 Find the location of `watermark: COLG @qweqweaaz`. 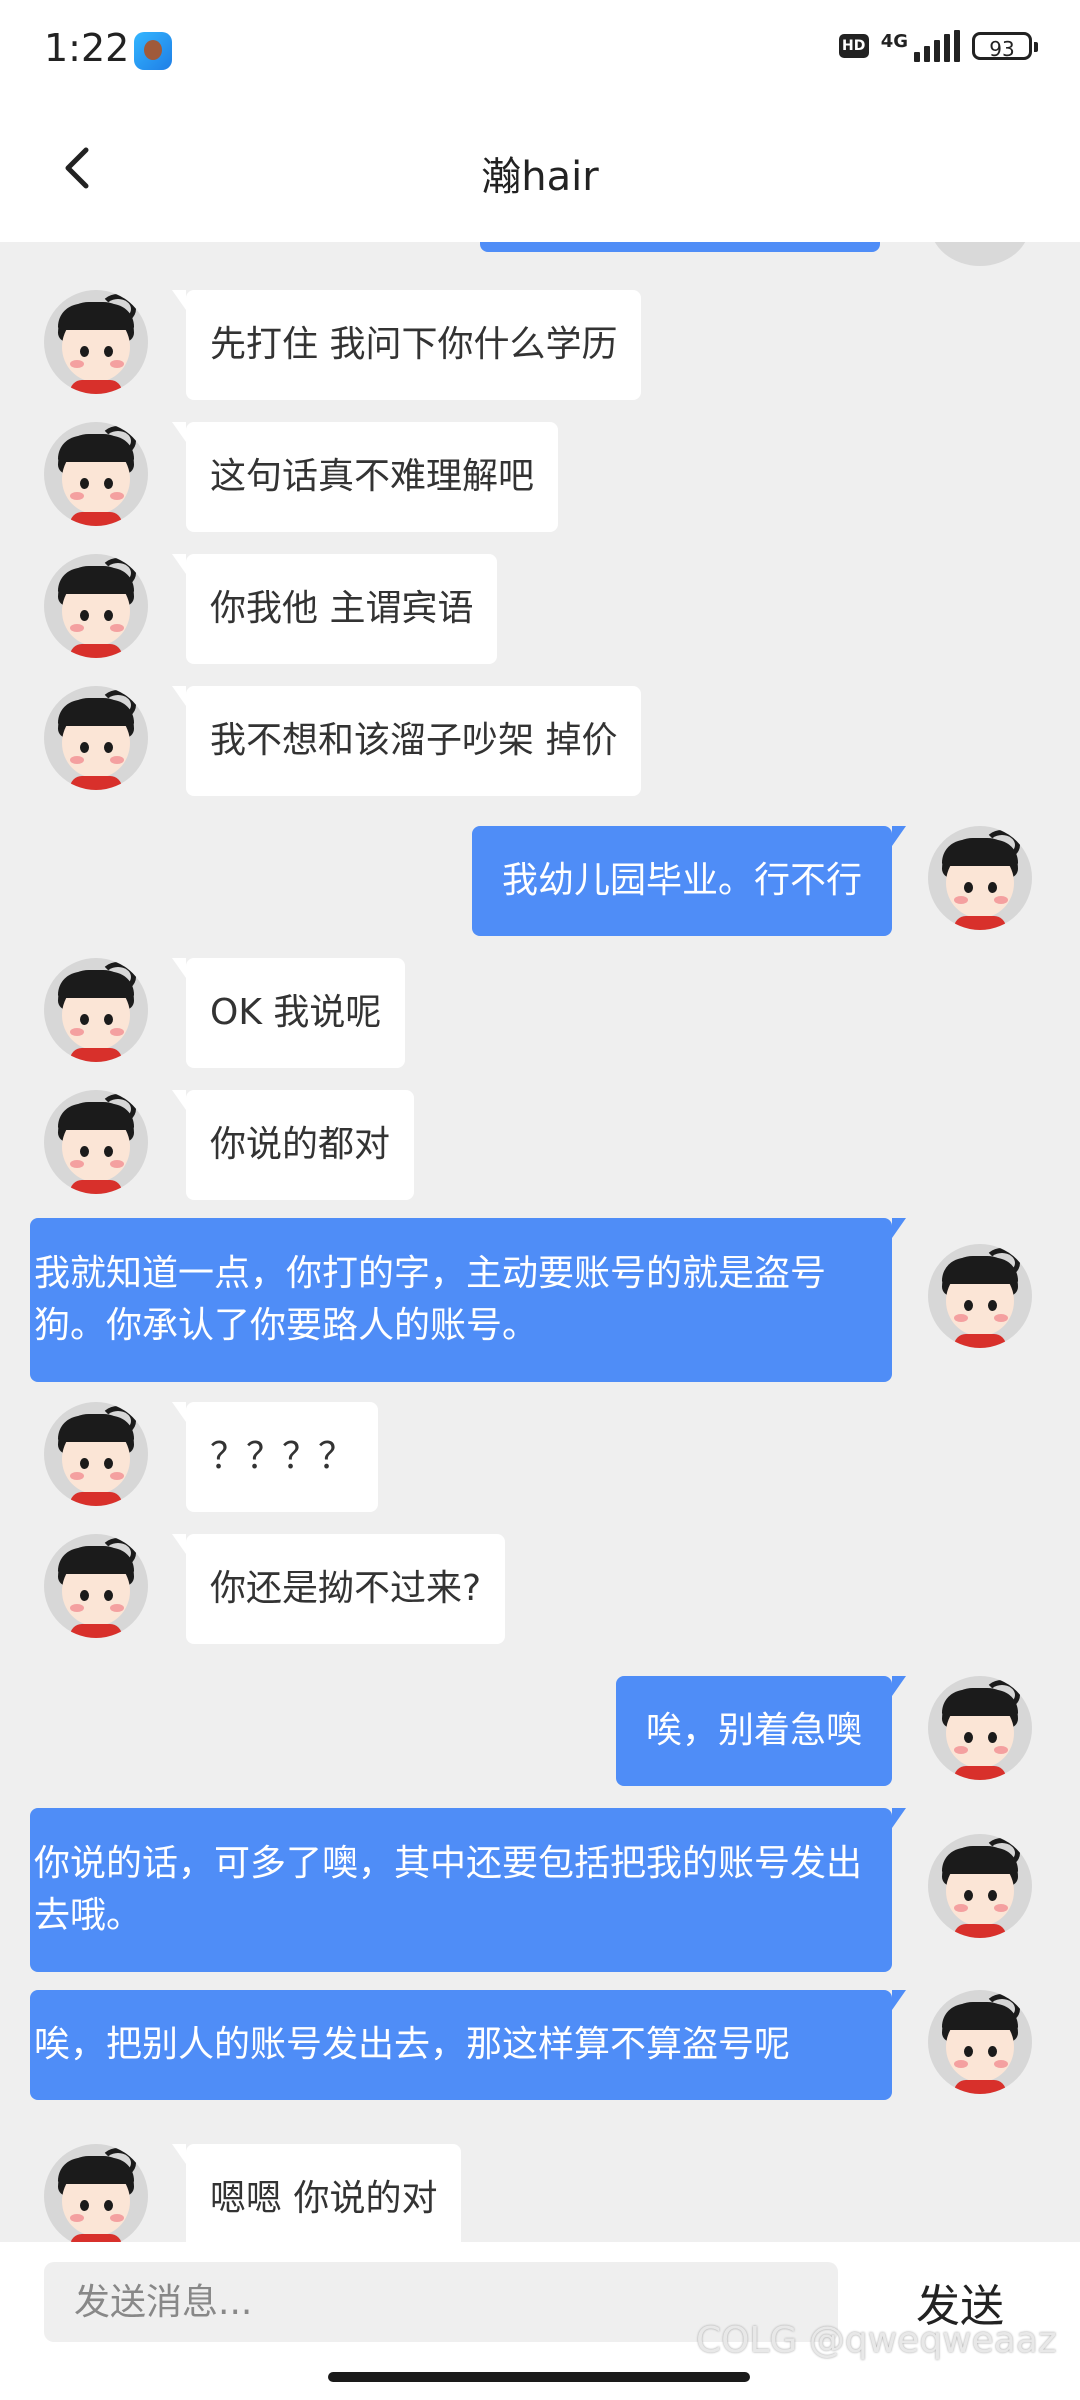

watermark: COLG @qweqweaaz is located at coordinates (876, 2340).